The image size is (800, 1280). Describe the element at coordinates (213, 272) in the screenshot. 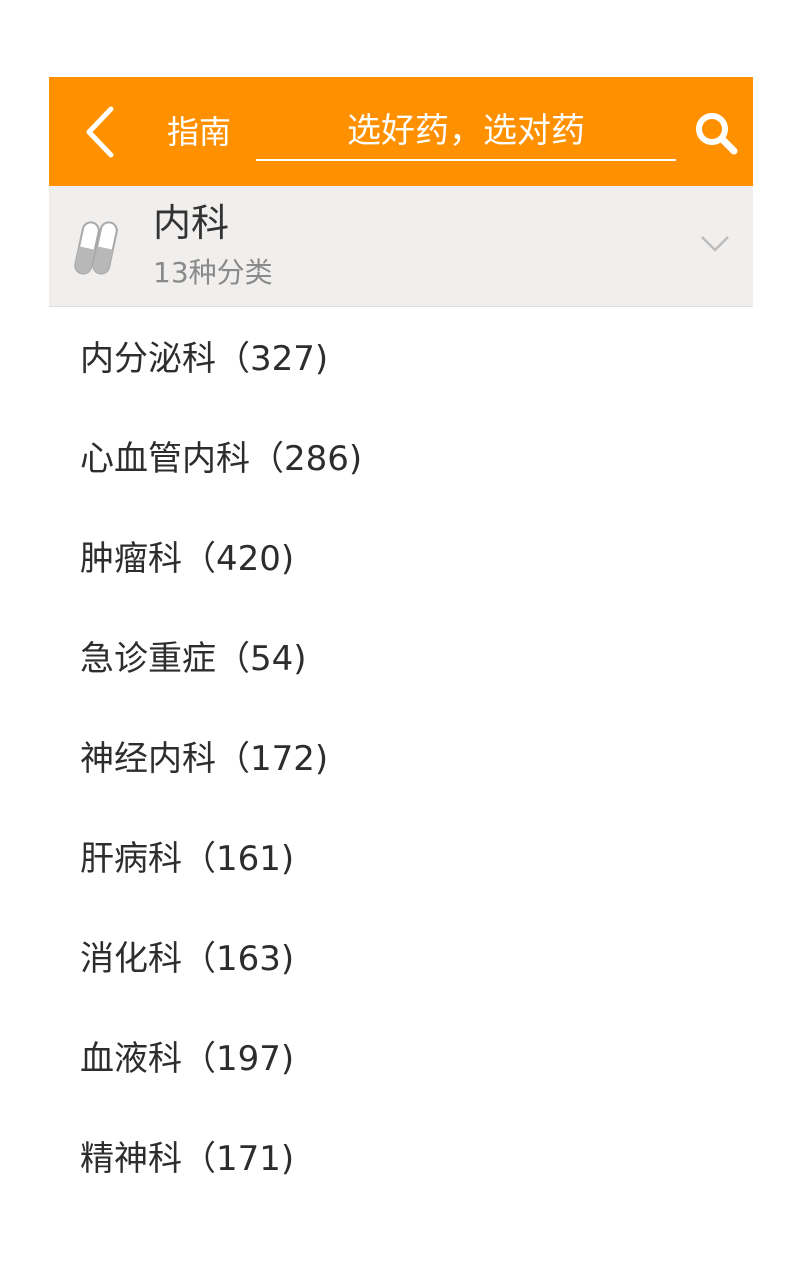

I see `category-count: 13种分类` at that location.